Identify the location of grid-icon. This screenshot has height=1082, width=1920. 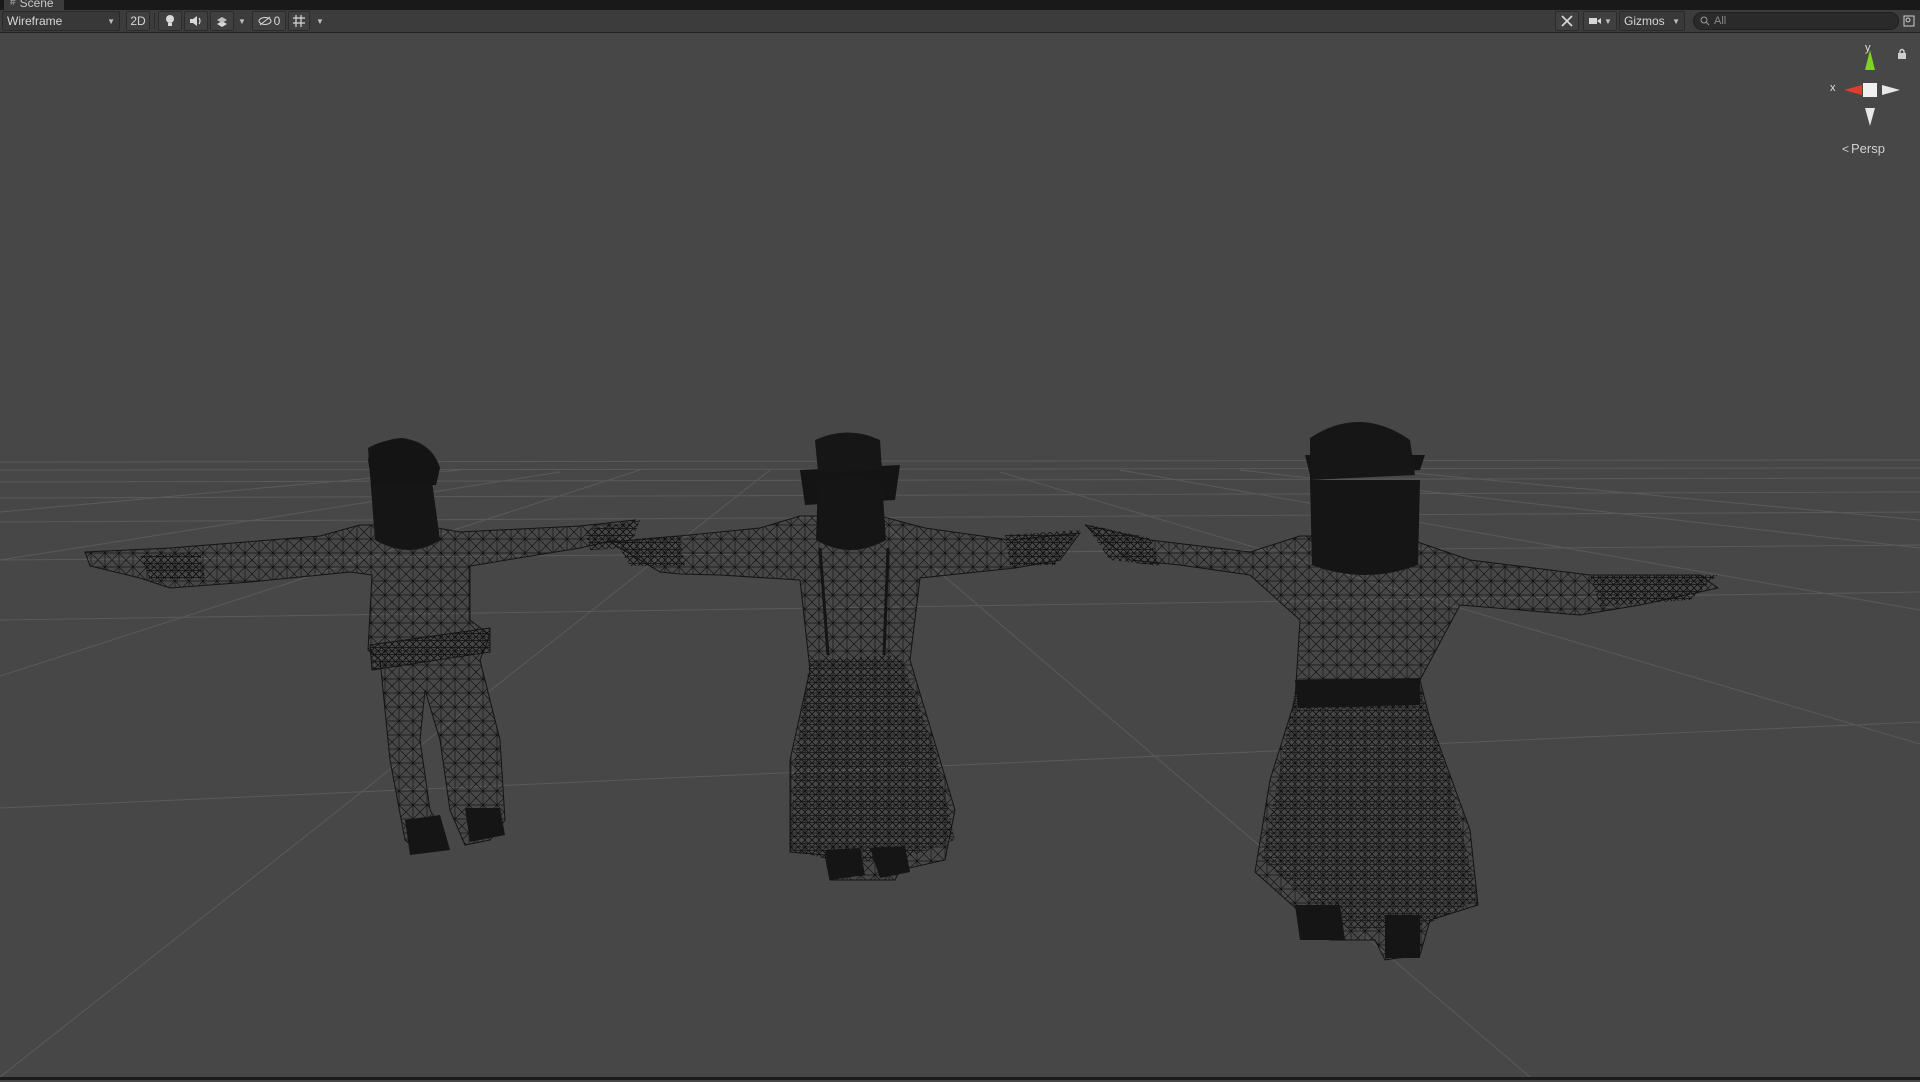
(299, 21).